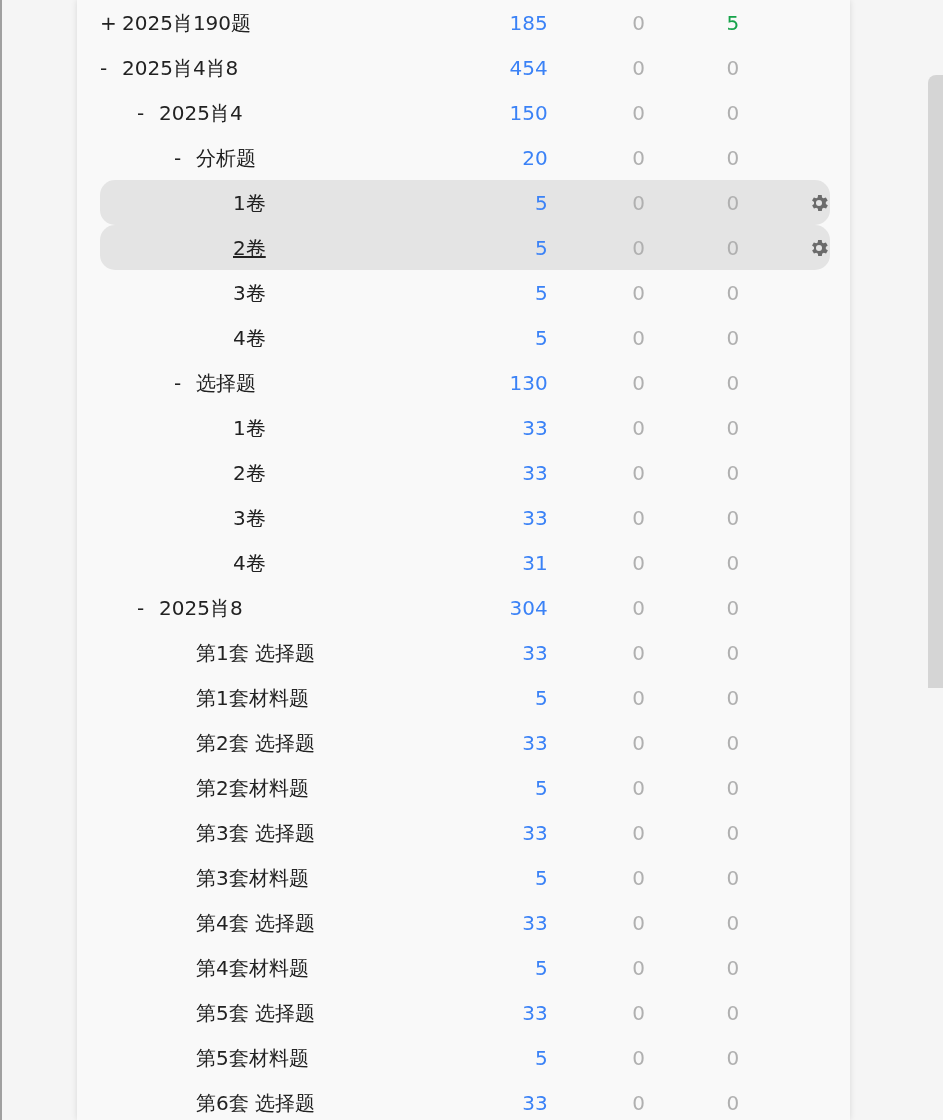  I want to click on expand-toggle: +, so click(111, 22).